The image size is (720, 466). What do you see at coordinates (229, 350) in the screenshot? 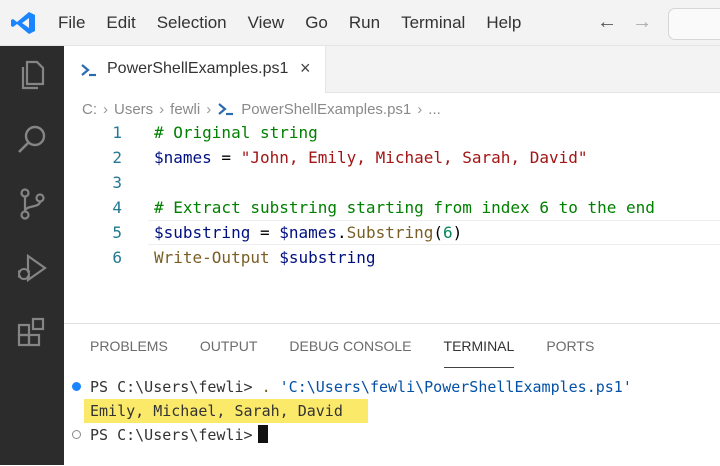
I see `tab-output: OUTPUT` at bounding box center [229, 350].